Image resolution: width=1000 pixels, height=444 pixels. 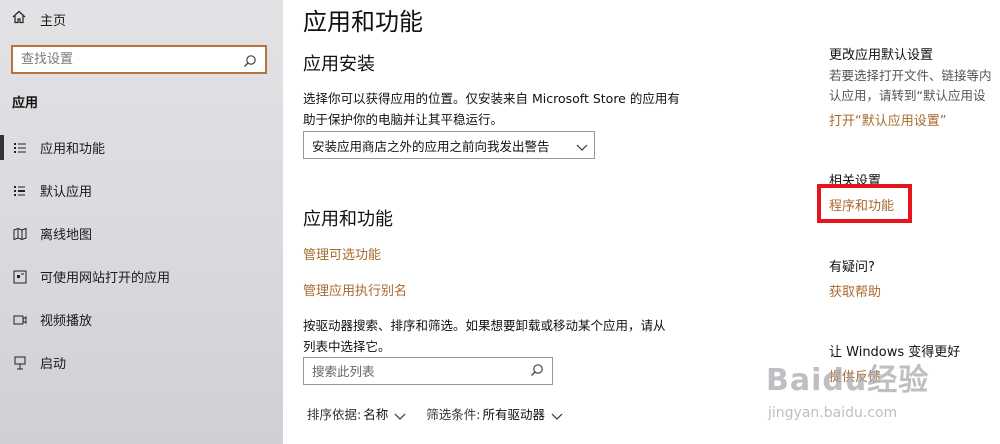 What do you see at coordinates (53, 364) in the screenshot?
I see `sidebar-item-label: 启动` at bounding box center [53, 364].